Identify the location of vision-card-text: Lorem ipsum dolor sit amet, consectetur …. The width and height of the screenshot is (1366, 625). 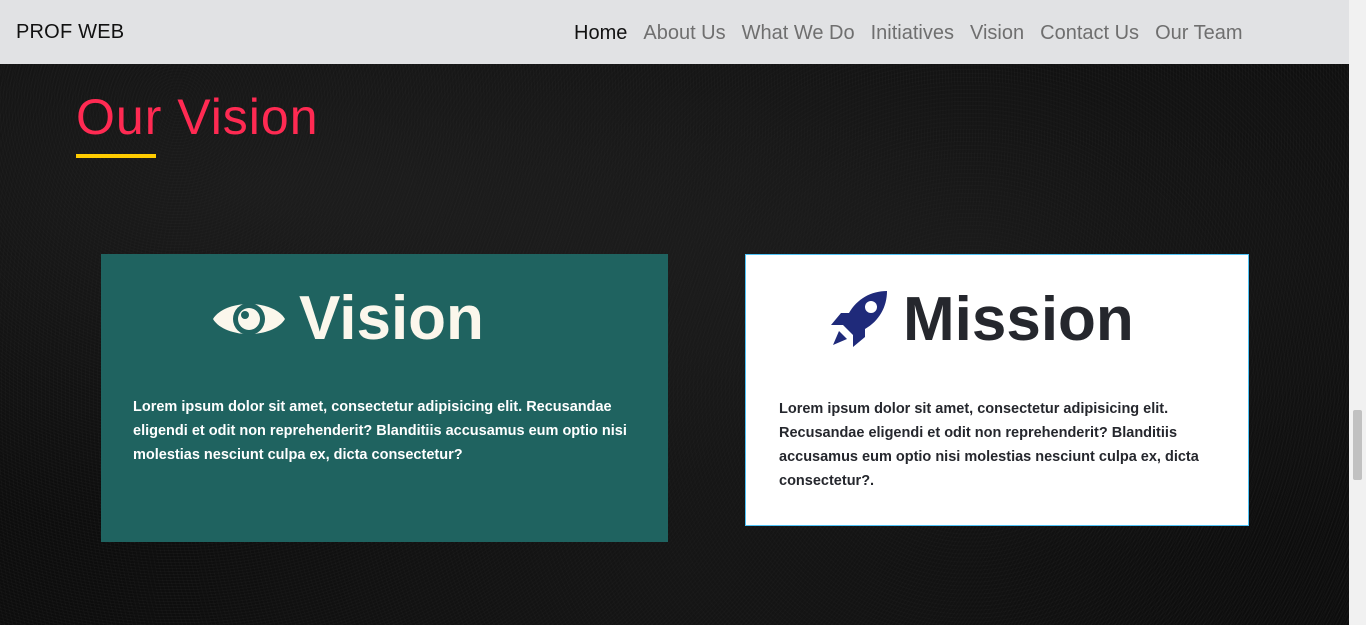
(380, 431).